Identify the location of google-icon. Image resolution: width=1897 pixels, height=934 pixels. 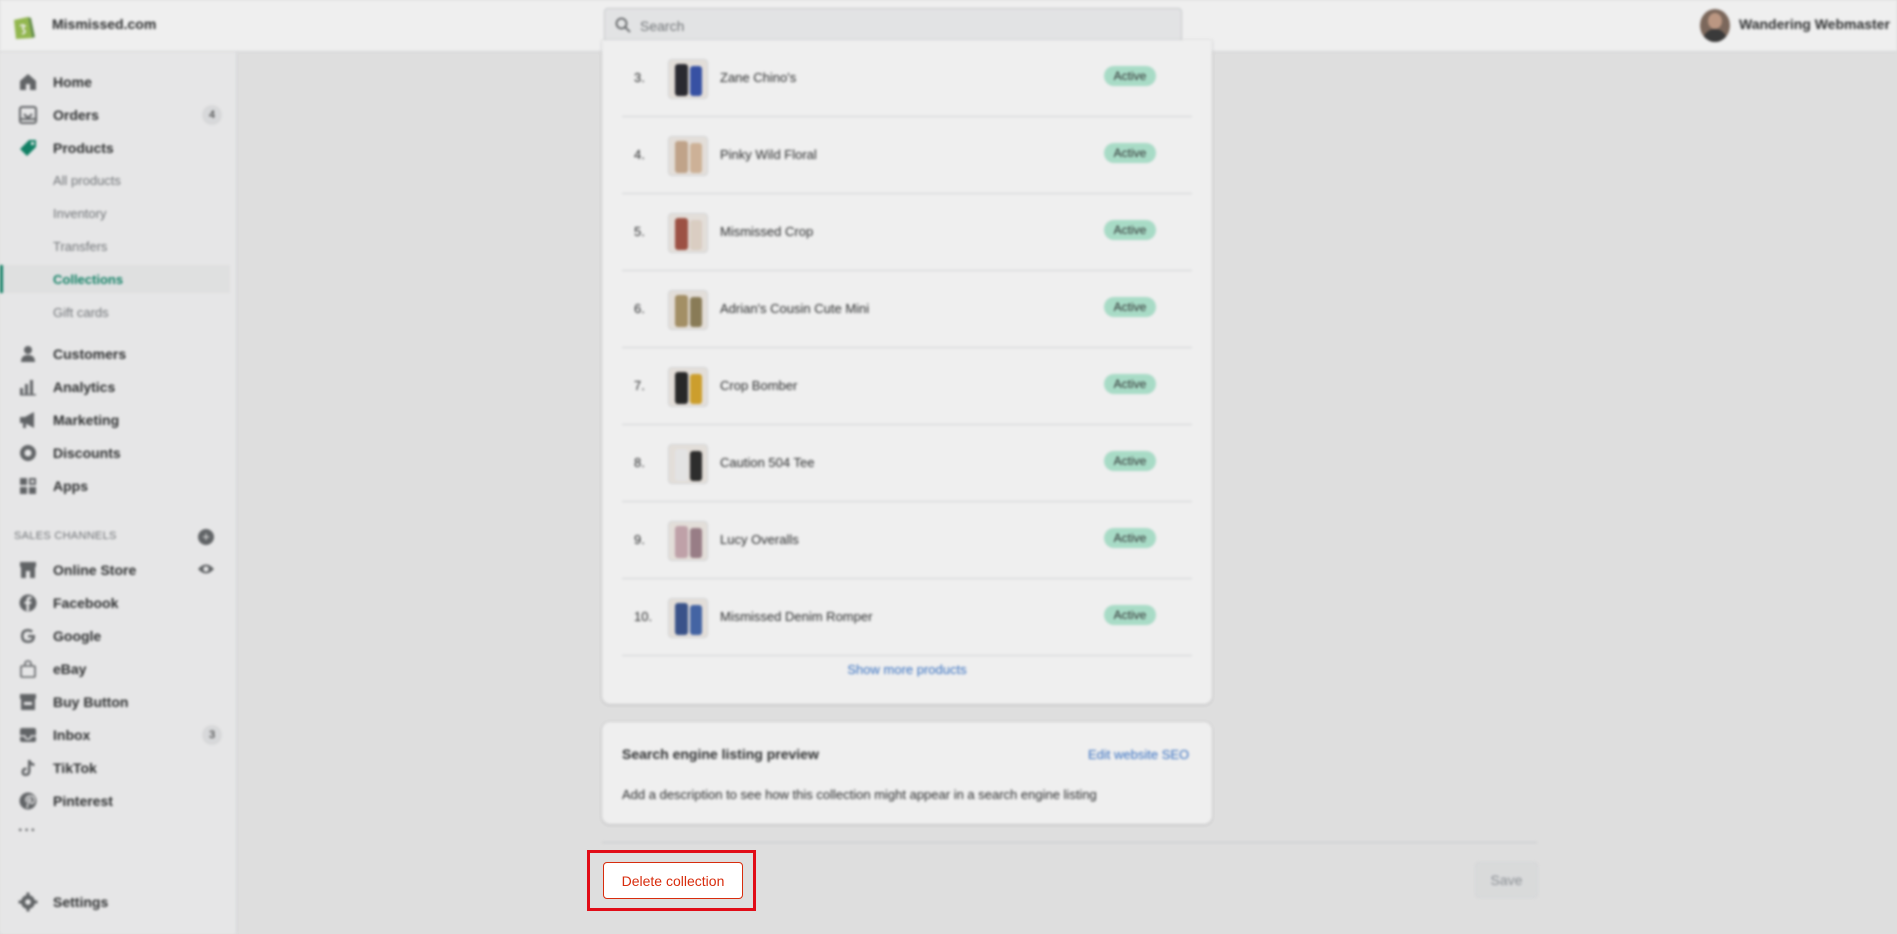
(28, 636).